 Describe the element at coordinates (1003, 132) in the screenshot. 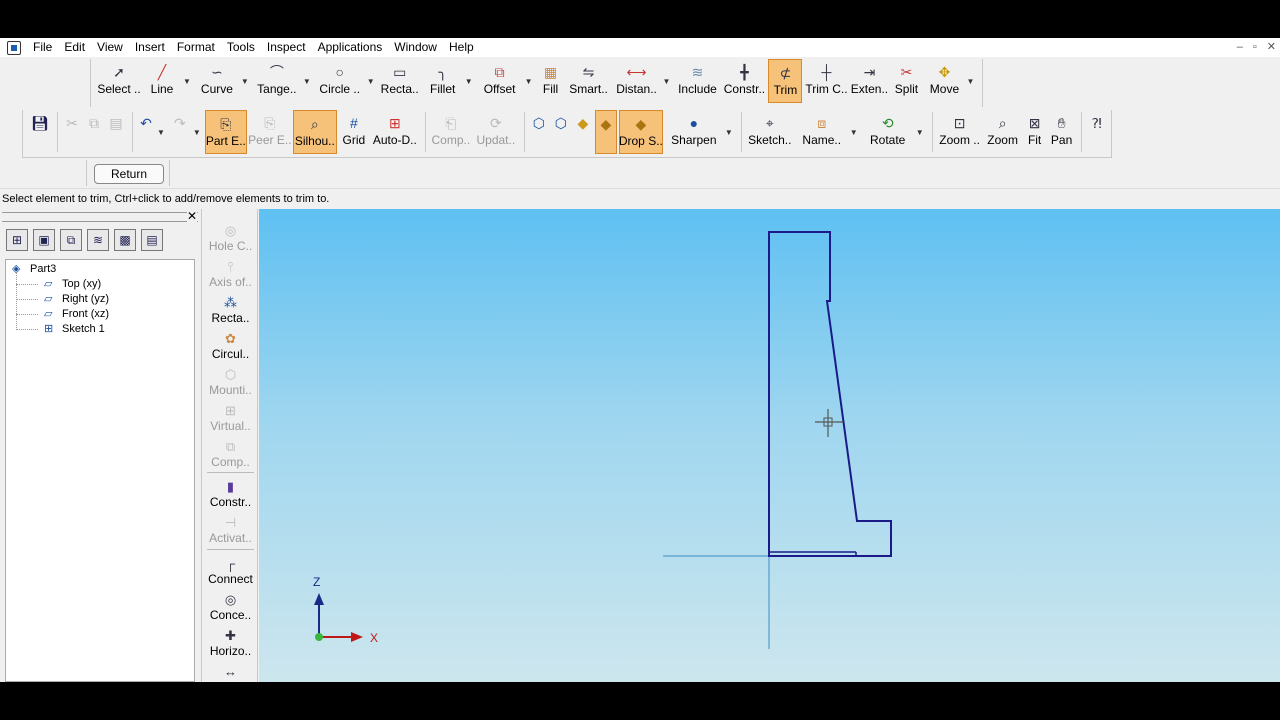

I see `zoom-button: ⌕ Zoom` at that location.